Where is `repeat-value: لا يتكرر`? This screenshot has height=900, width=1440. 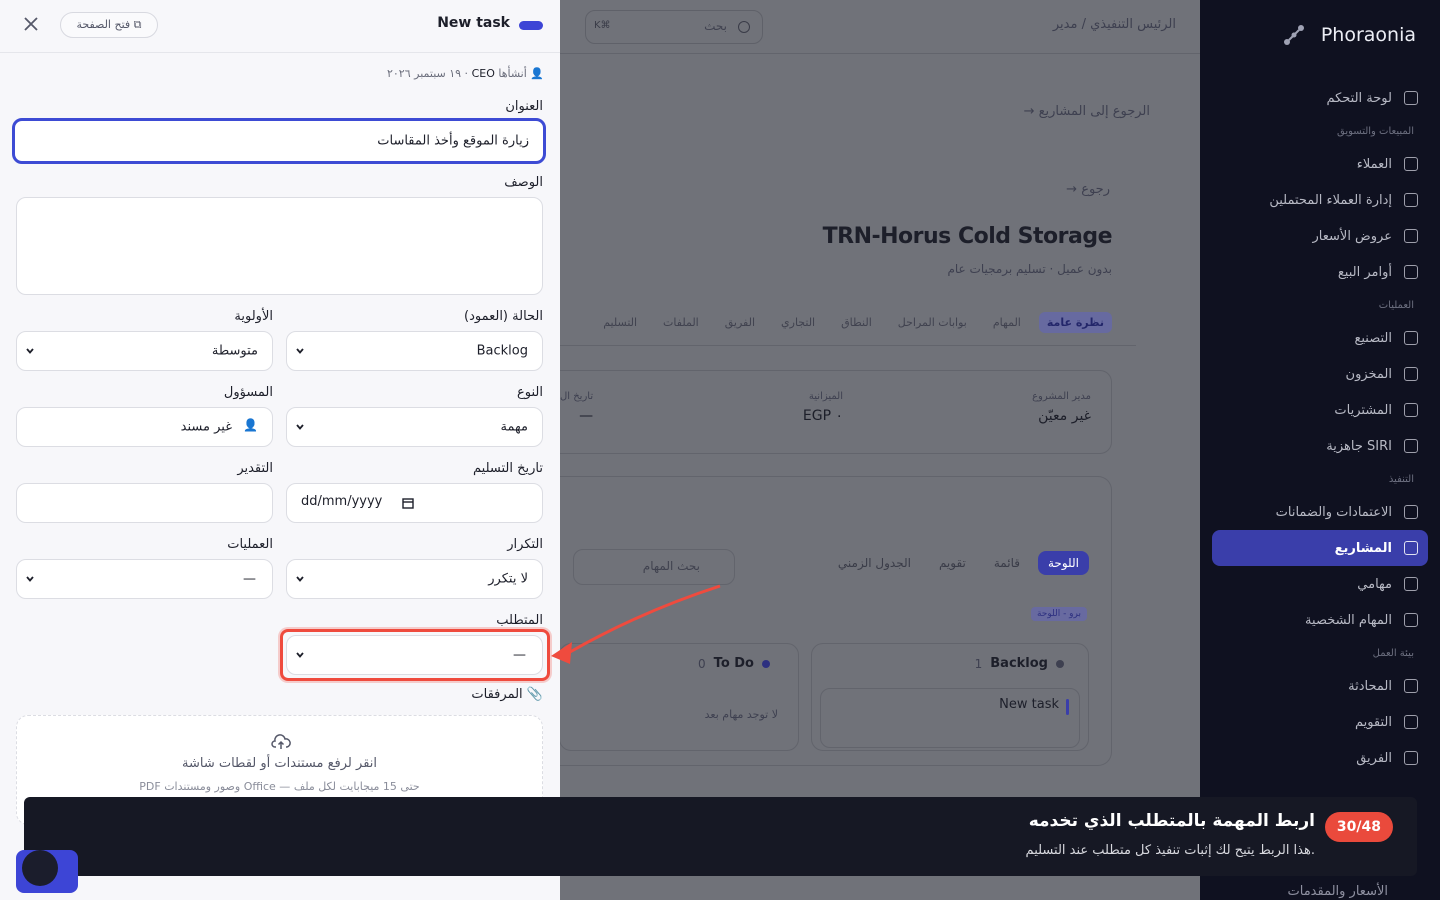 repeat-value: لا يتكرر is located at coordinates (508, 579).